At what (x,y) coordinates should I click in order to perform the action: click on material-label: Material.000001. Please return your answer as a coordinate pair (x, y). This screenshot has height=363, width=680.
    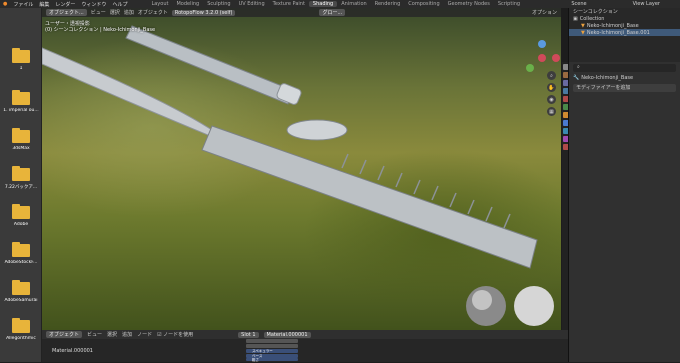
    Looking at the image, I should click on (72, 351).